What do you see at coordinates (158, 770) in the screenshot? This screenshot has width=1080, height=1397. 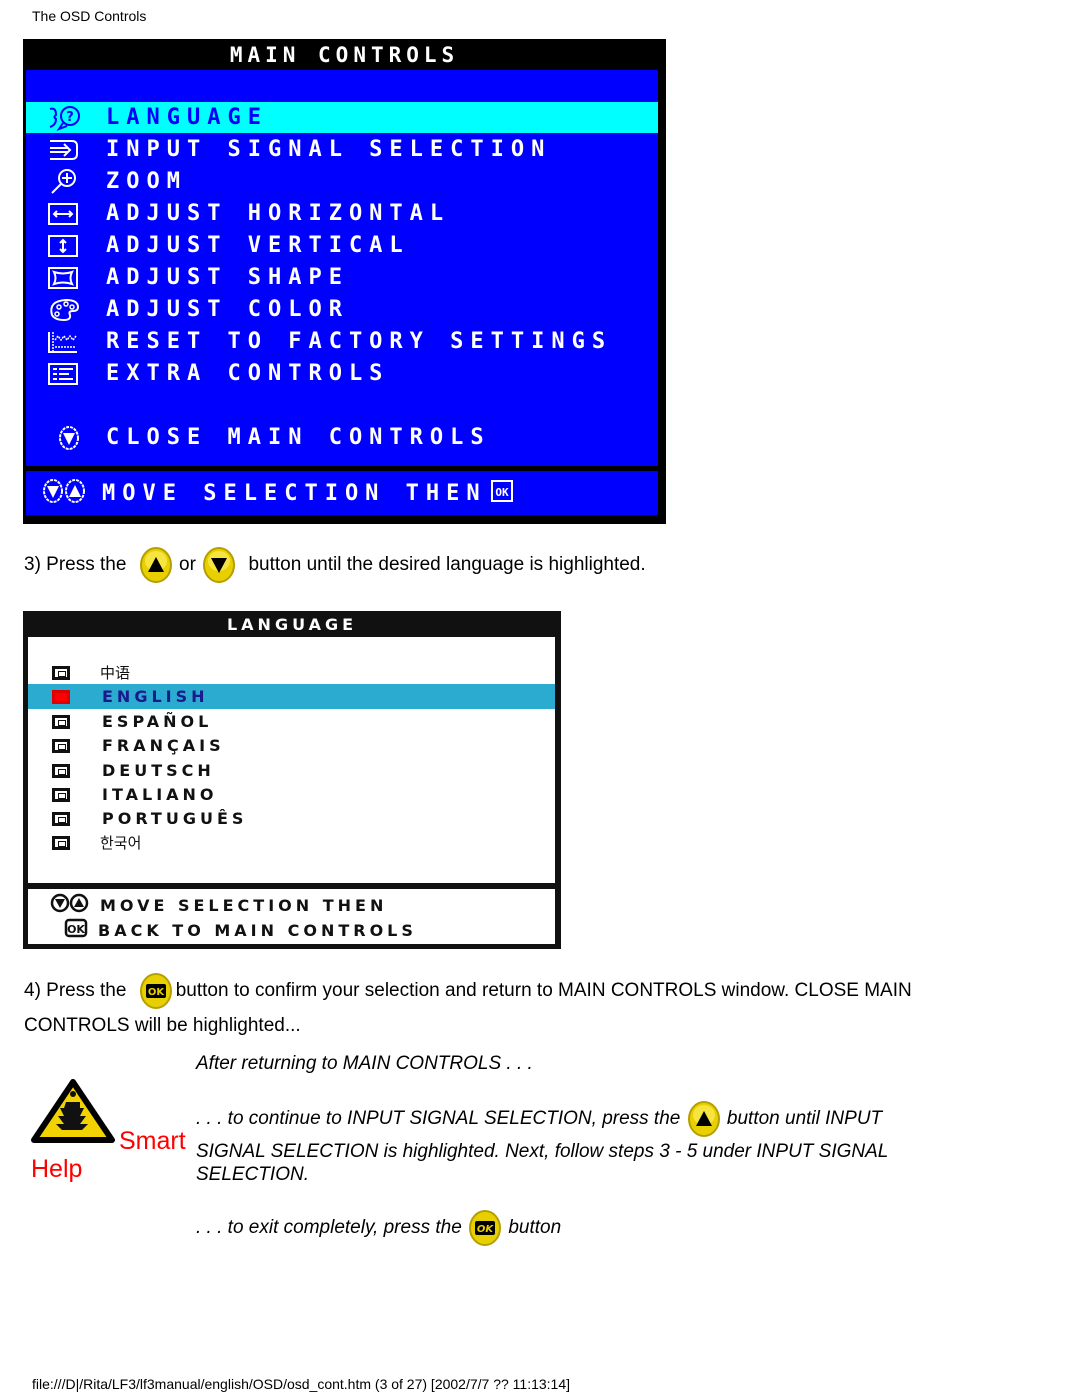 I see `language-label: DEUTSCH` at bounding box center [158, 770].